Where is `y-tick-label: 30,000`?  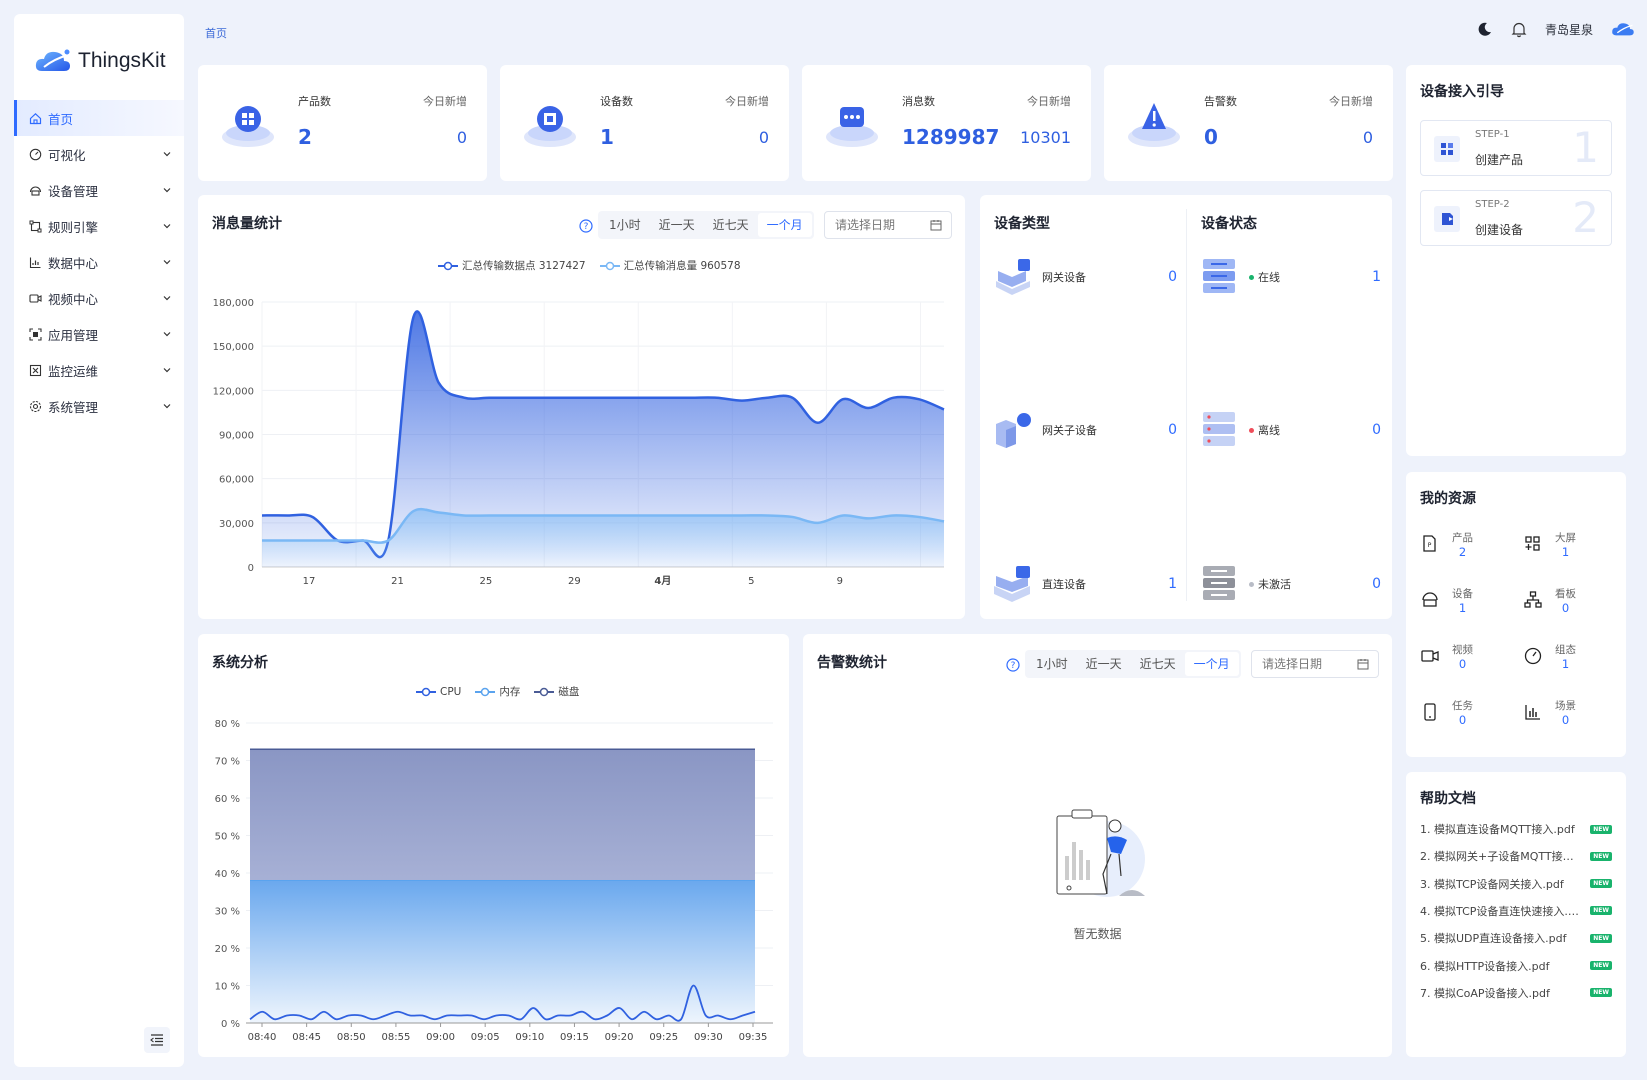
y-tick-label: 30,000 is located at coordinates (236, 524).